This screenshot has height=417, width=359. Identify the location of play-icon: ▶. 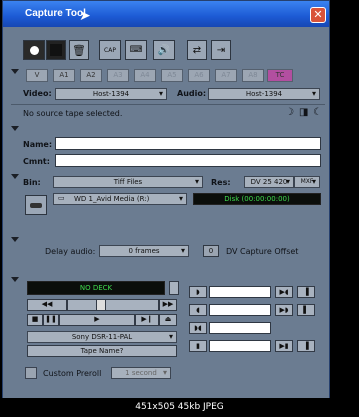
(97, 319).